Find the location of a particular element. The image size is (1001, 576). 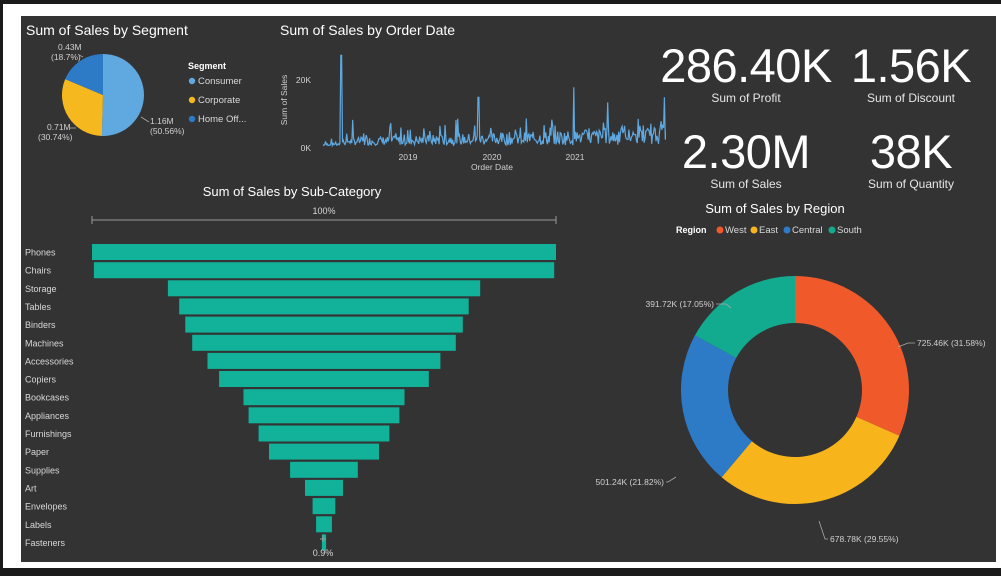

region-legend-title: Region is located at coordinates (691, 230).